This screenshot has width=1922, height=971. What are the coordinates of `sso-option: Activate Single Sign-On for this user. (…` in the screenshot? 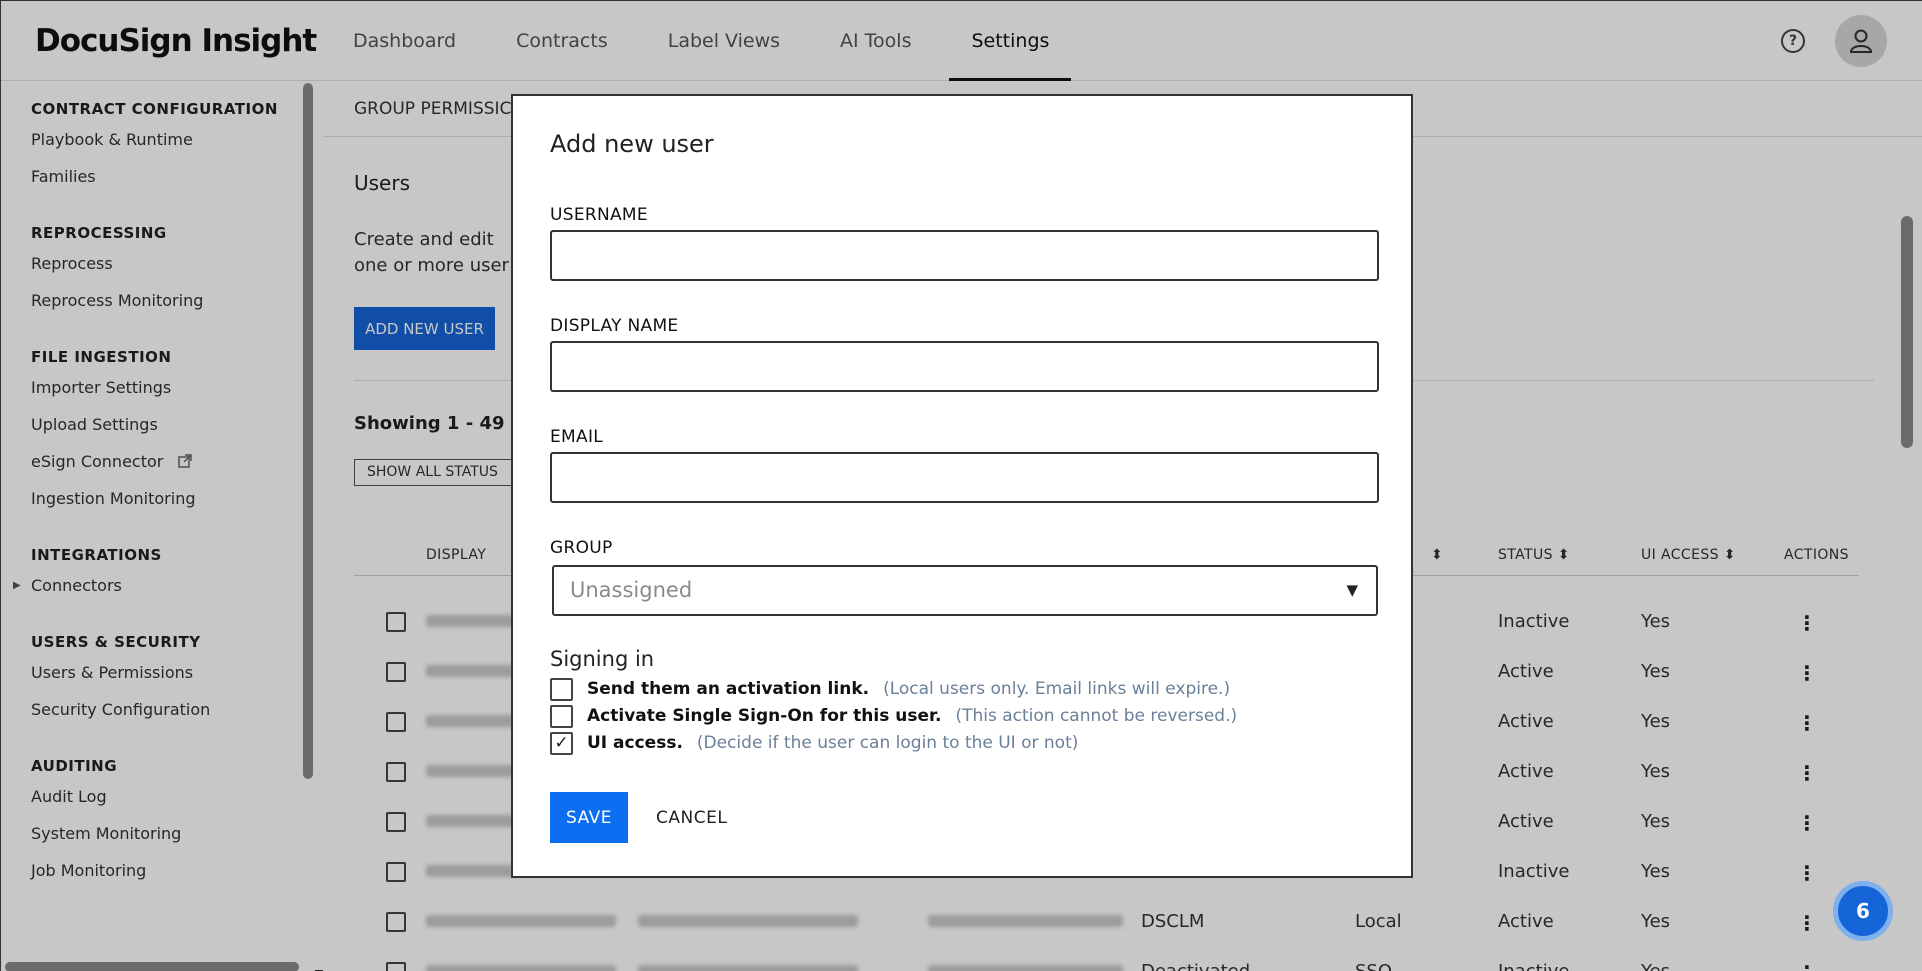 It's located at (893, 716).